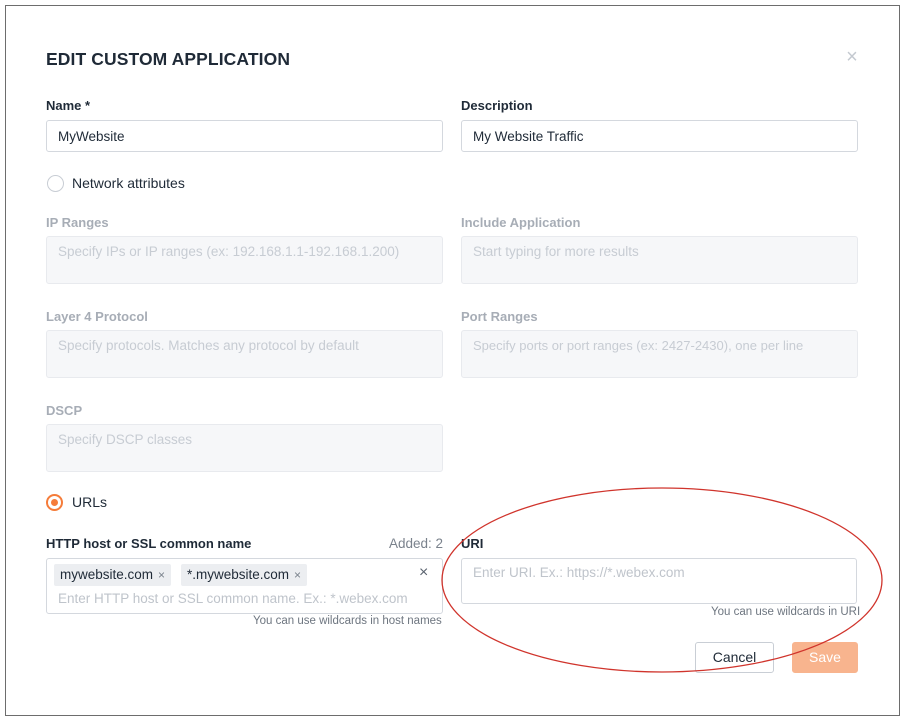 This screenshot has width=906, height=721. I want to click on http-host-label: HTTP host or SSL common name, so click(149, 543).